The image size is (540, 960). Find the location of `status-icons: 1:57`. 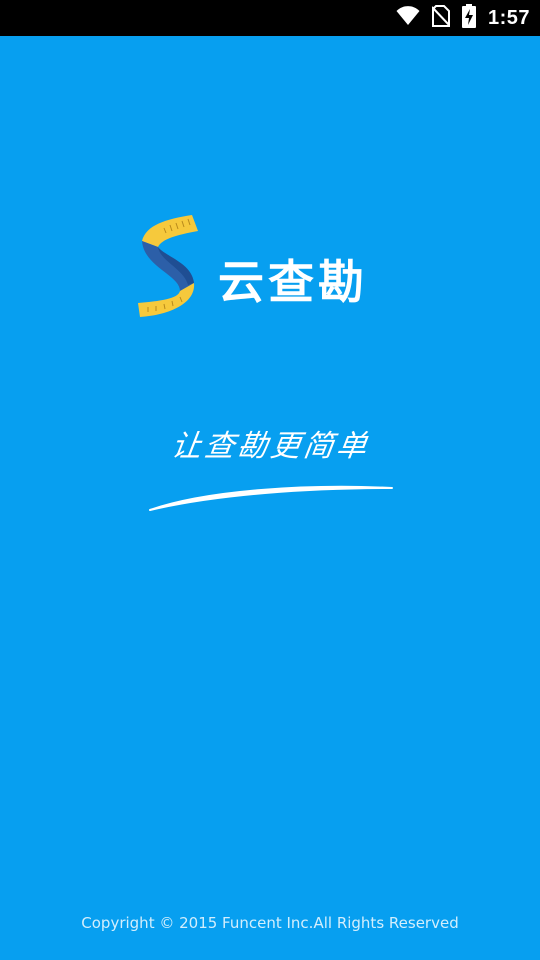

status-icons: 1:57 is located at coordinates (463, 18).